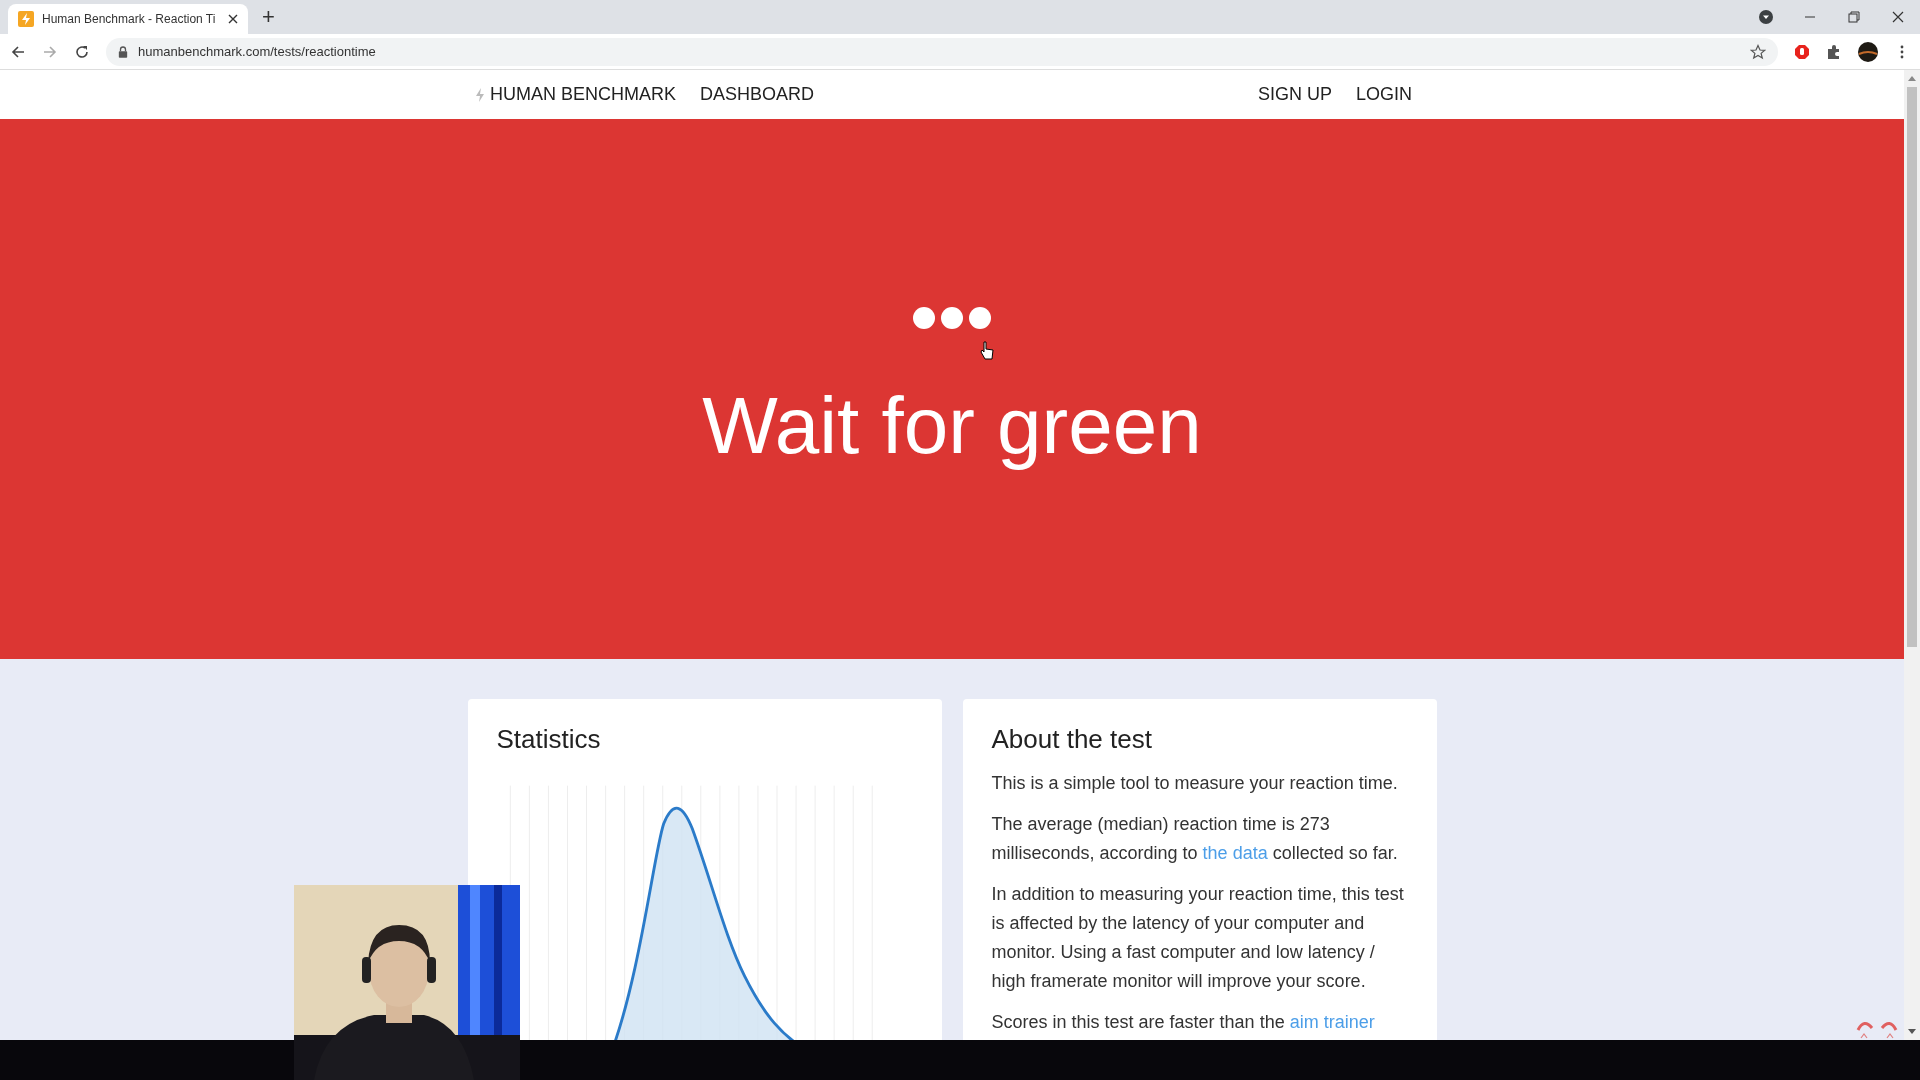  Describe the element at coordinates (1868, 51) in the screenshot. I see `avatar-icon` at that location.